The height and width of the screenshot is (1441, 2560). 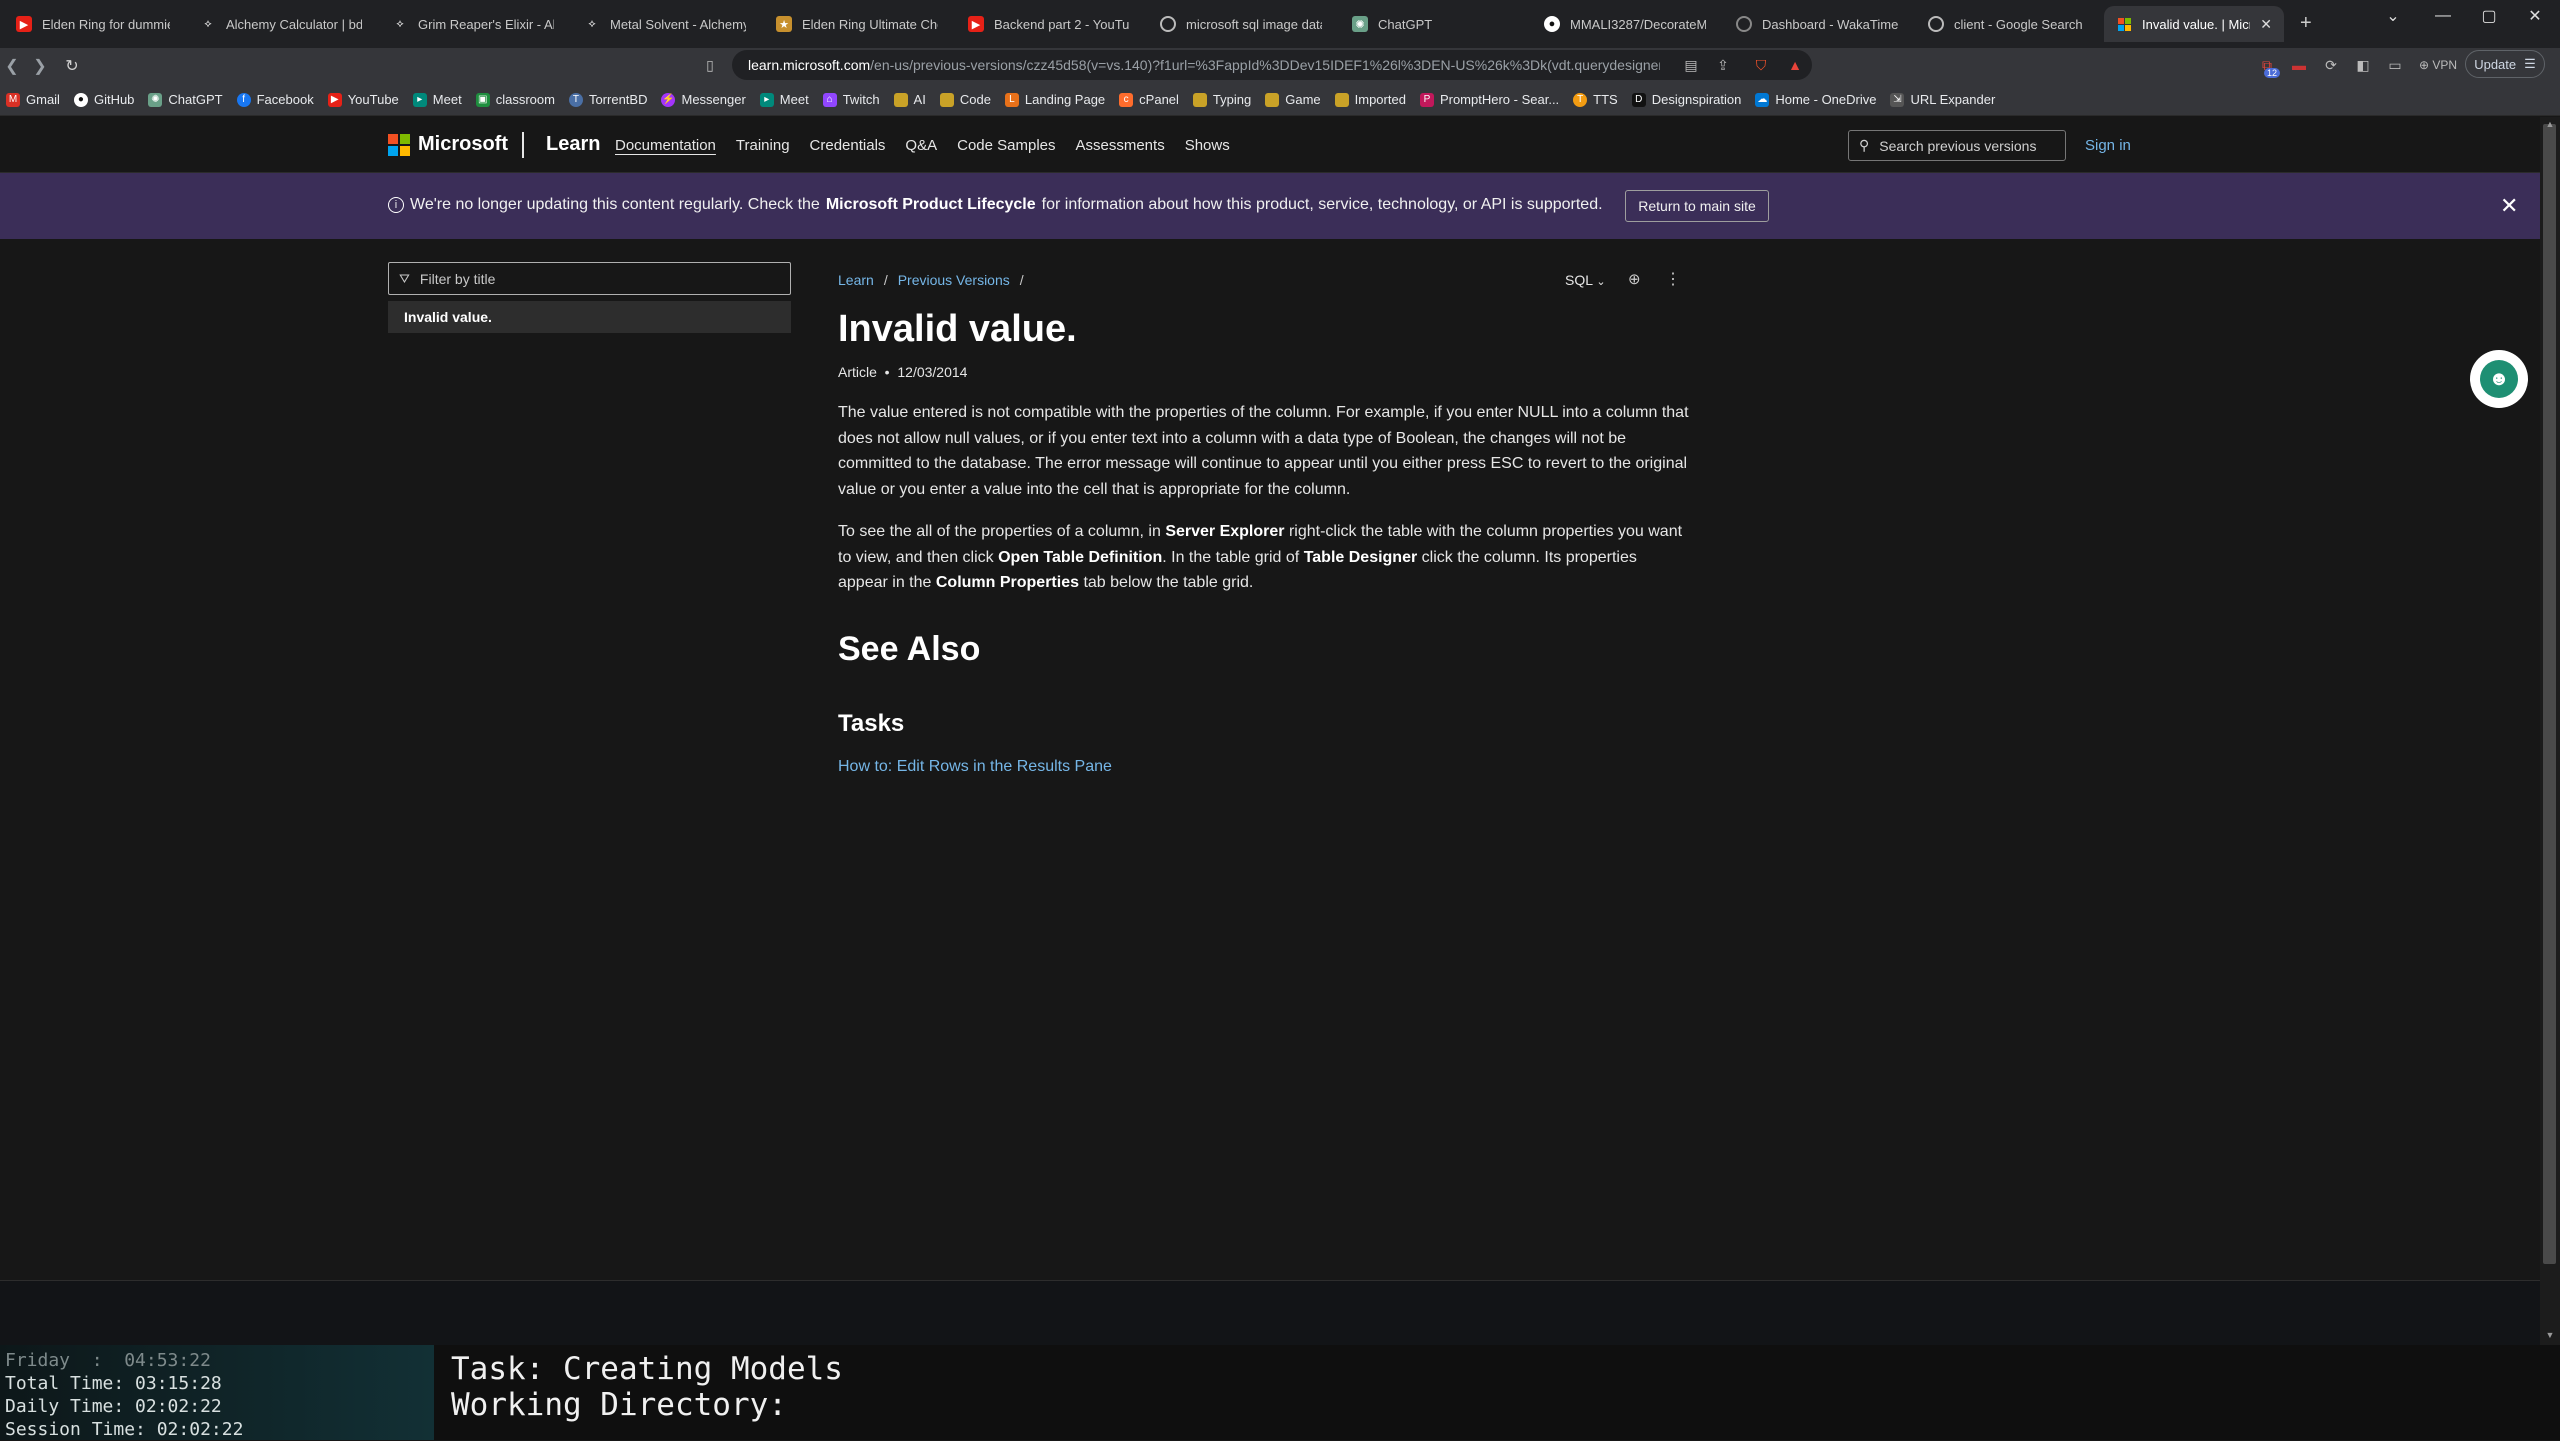 I want to click on update-button: Update ☰, so click(x=2505, y=64).